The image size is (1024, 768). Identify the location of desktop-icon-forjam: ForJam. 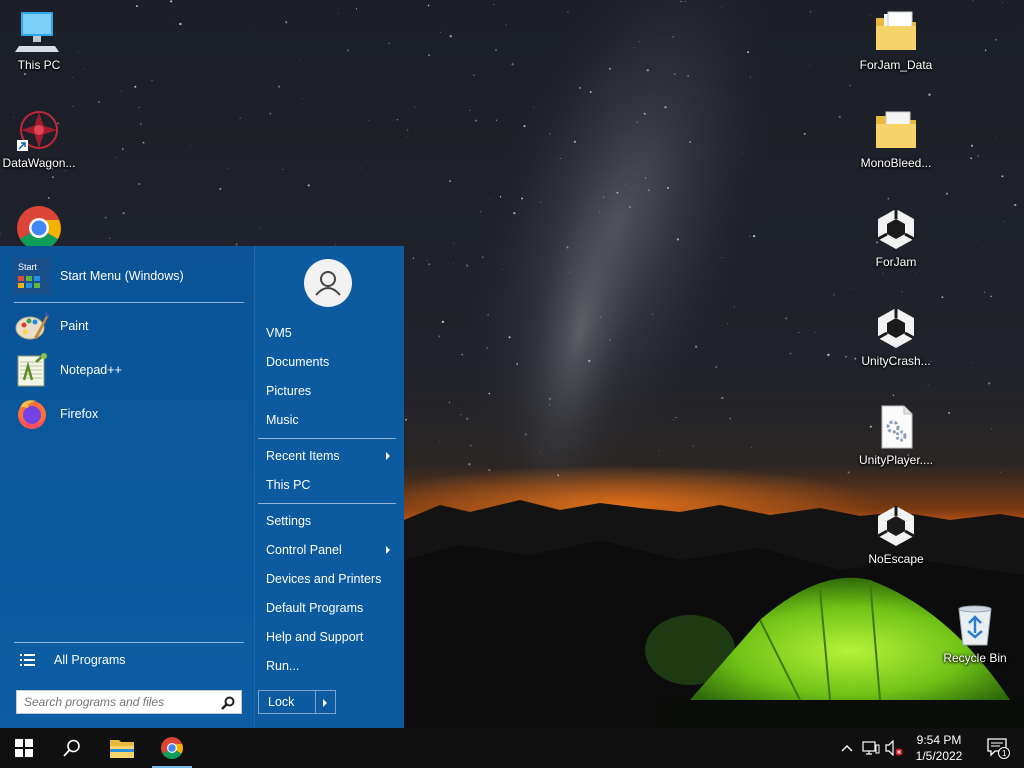
(896, 237).